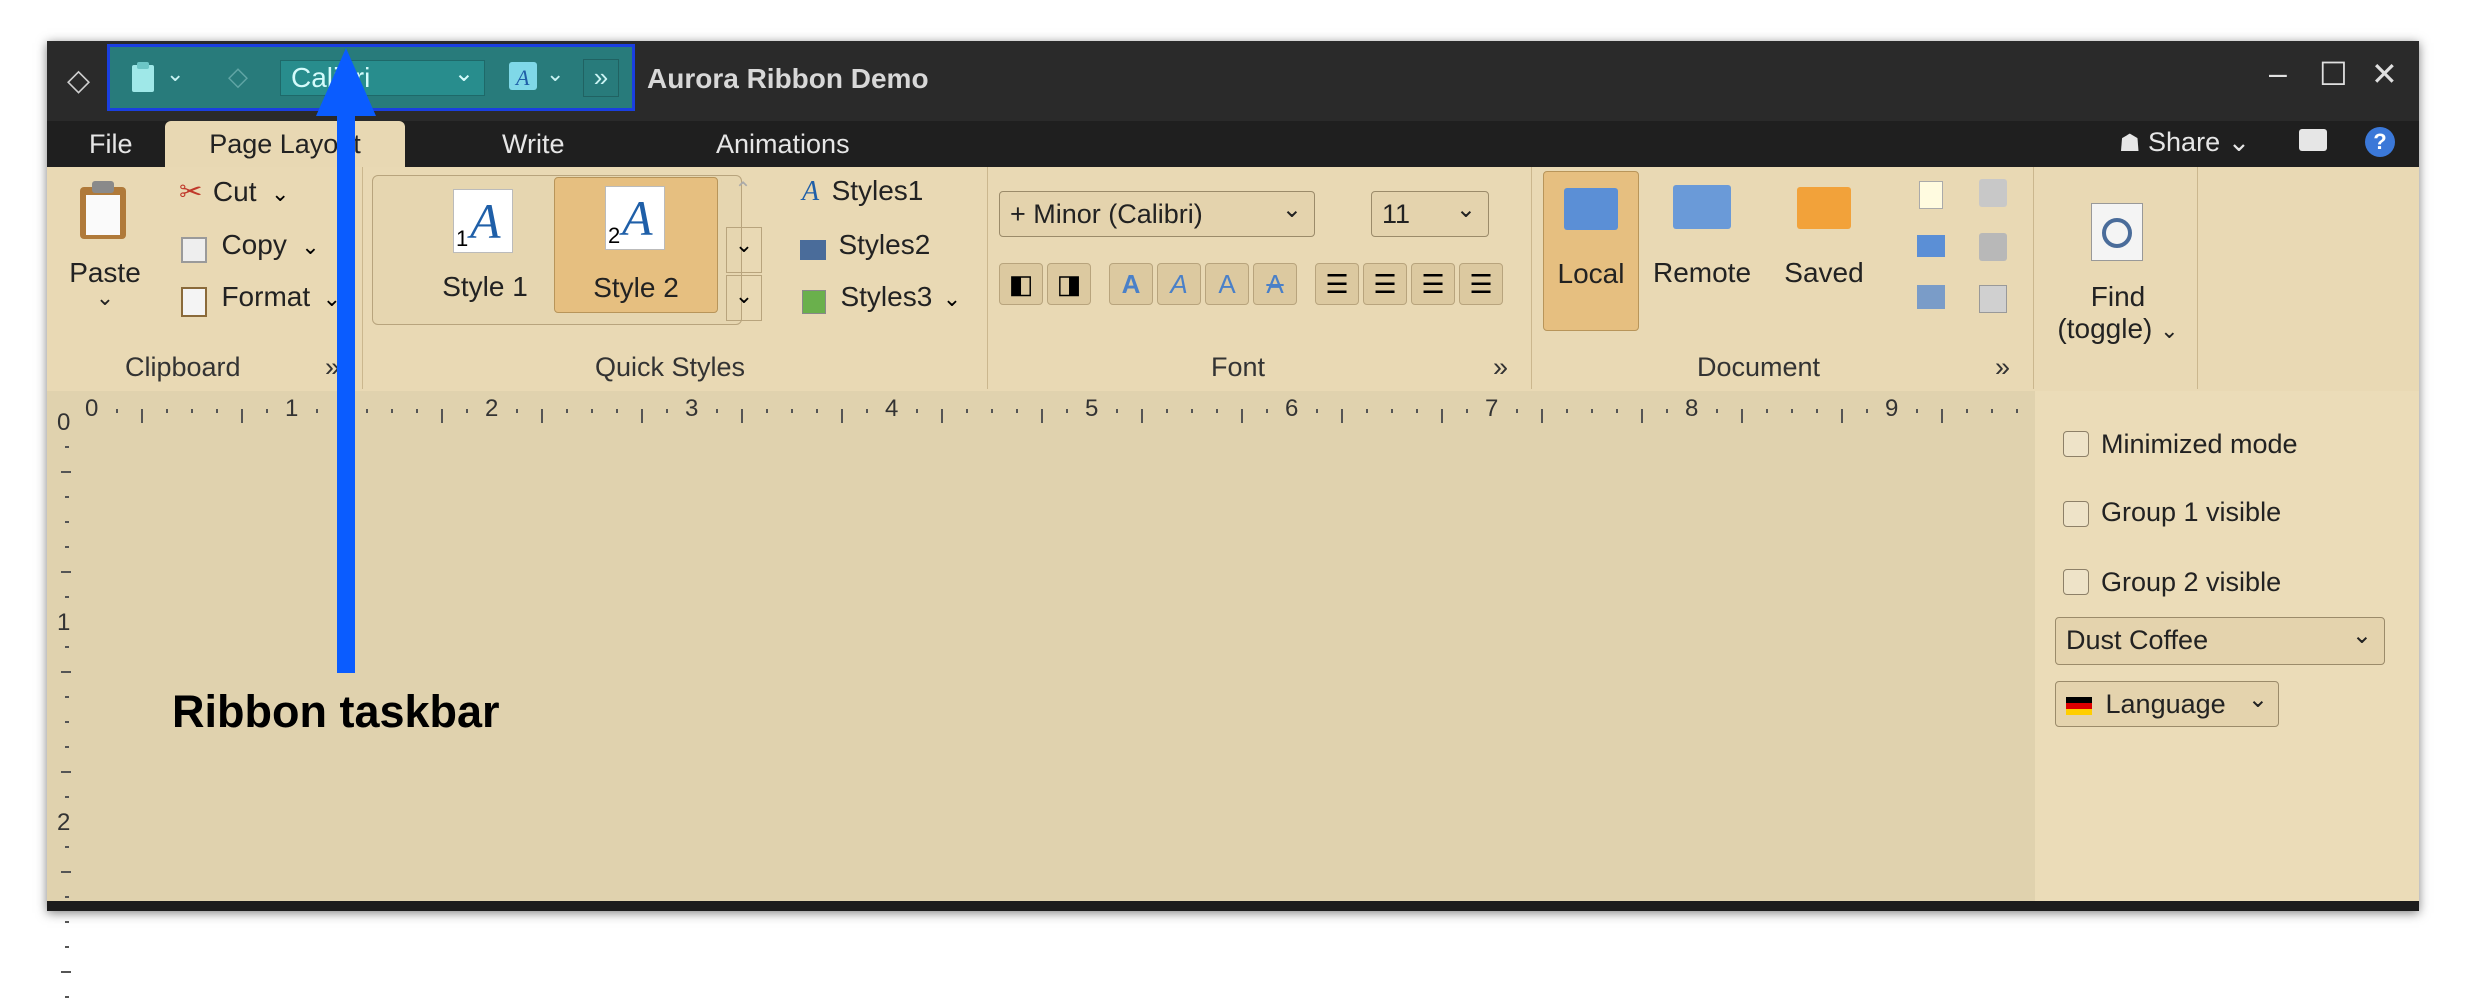  Describe the element at coordinates (143, 79) in the screenshot. I see `paste-icon` at that location.